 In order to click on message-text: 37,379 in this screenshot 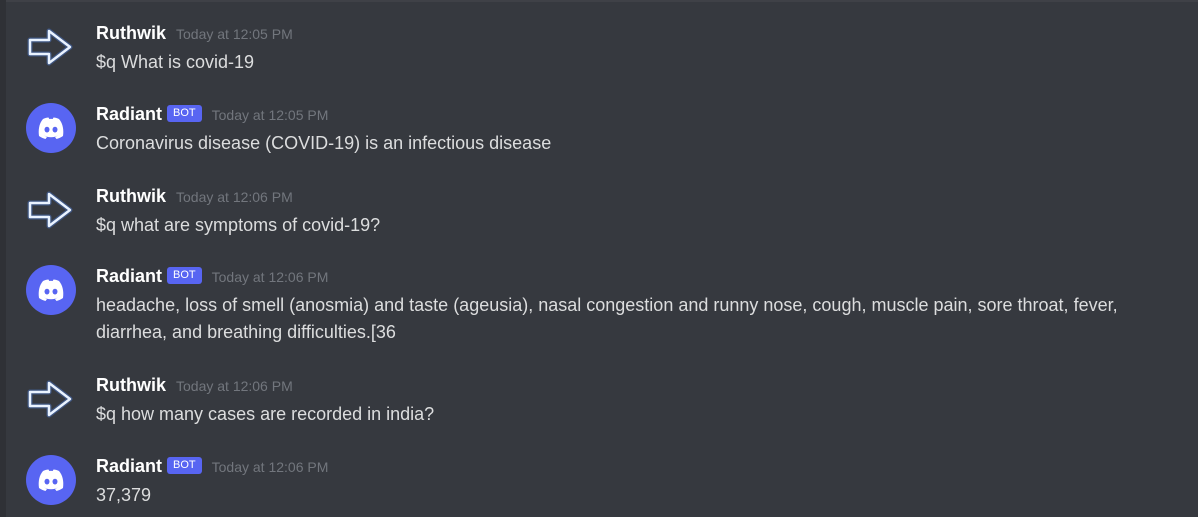, I will do `click(124, 495)`.